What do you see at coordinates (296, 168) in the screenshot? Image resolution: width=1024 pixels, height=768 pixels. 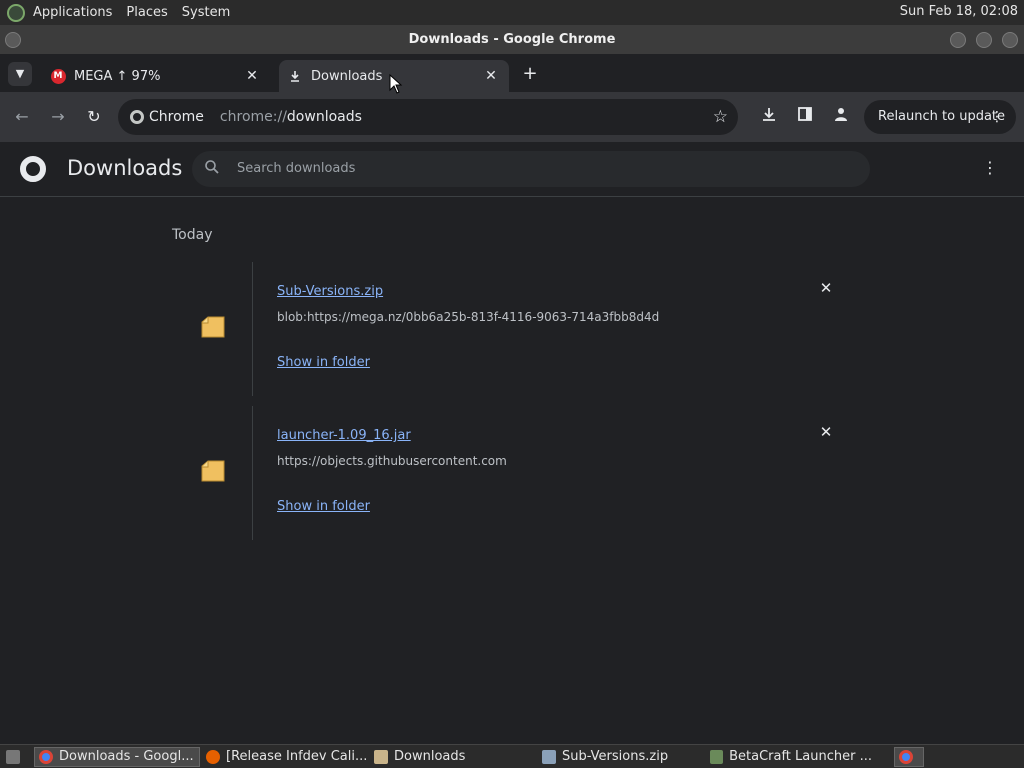 I see `search-placeholder: Search downloads` at bounding box center [296, 168].